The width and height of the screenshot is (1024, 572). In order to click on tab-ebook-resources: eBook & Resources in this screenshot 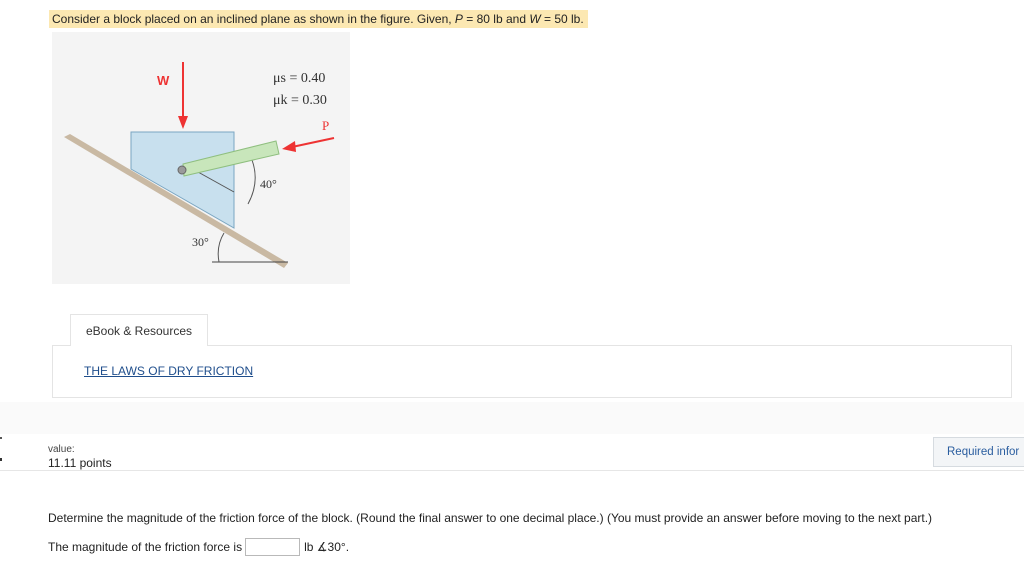, I will do `click(139, 330)`.